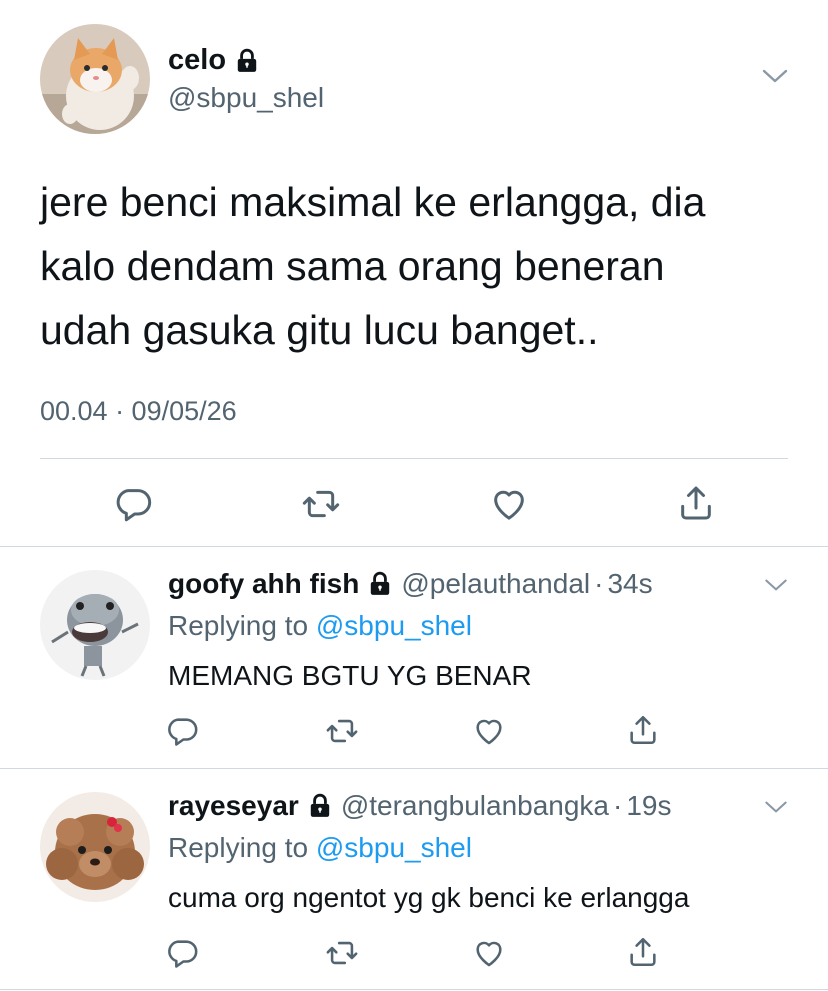 The image size is (828, 991). I want to click on reply-header: rayeseyar @terangbulanbangka · 19s, so click(419, 806).